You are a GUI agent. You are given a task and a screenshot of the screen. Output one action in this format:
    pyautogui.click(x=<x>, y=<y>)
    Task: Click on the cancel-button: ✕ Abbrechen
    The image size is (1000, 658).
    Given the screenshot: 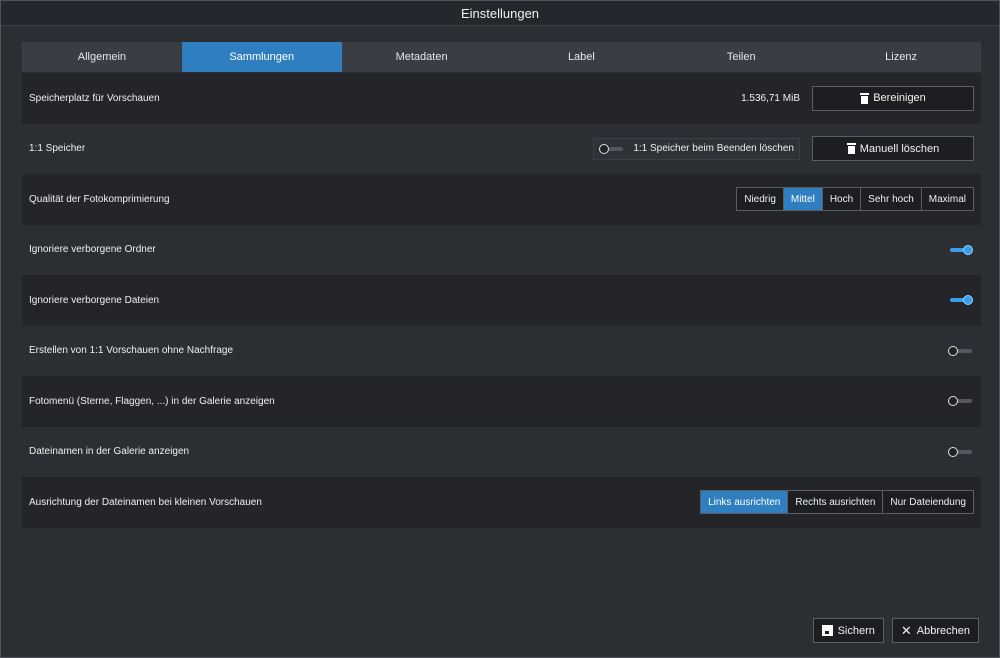 What is the action you would take?
    pyautogui.click(x=935, y=630)
    